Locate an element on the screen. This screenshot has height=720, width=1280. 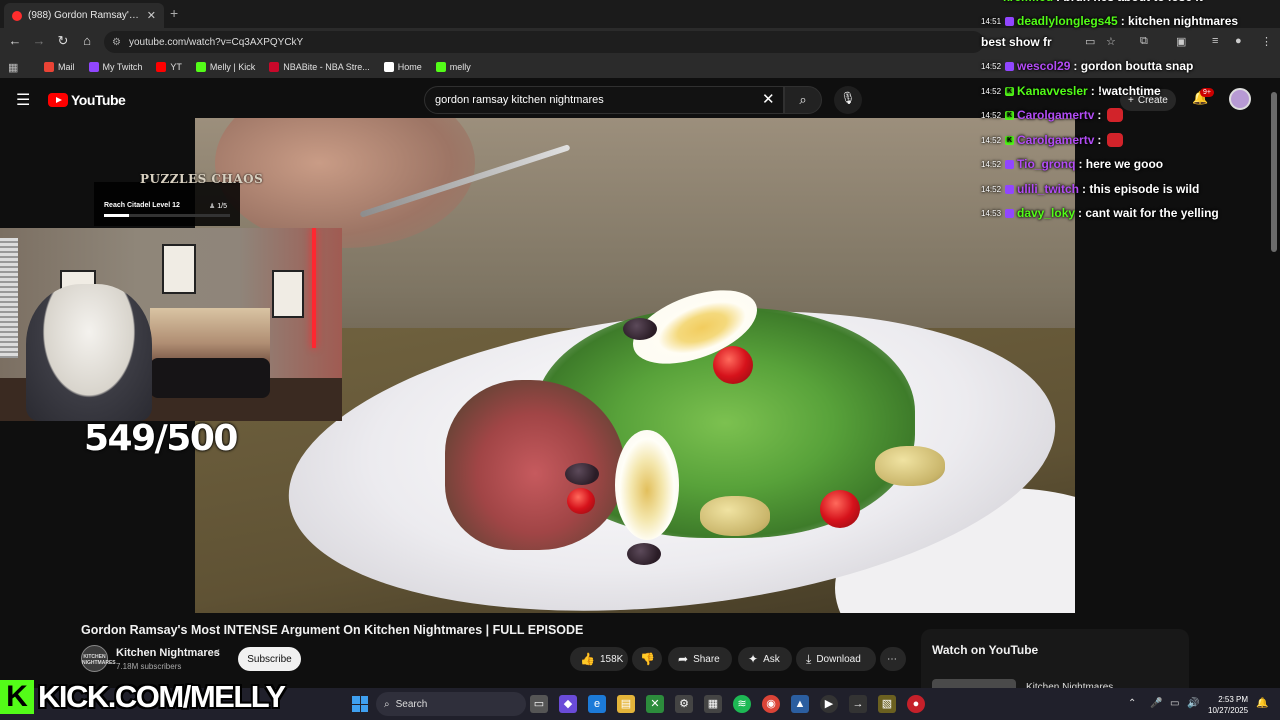
like-button: 👍 158K is located at coordinates (599, 659).